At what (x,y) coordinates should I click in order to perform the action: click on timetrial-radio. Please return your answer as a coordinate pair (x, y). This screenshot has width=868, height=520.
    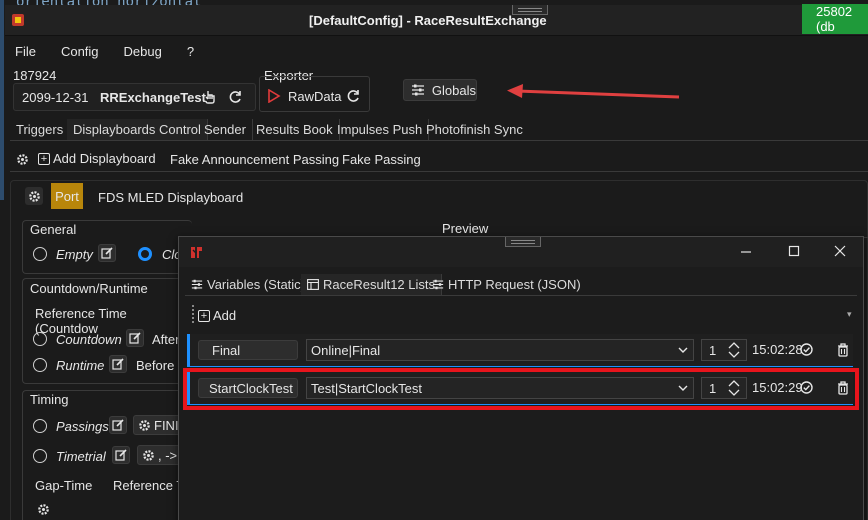
    Looking at the image, I should click on (40, 456).